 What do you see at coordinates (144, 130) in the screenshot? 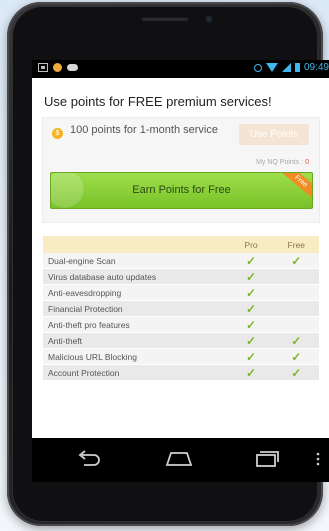
I see `offer-description: 100 points for 1-month service` at bounding box center [144, 130].